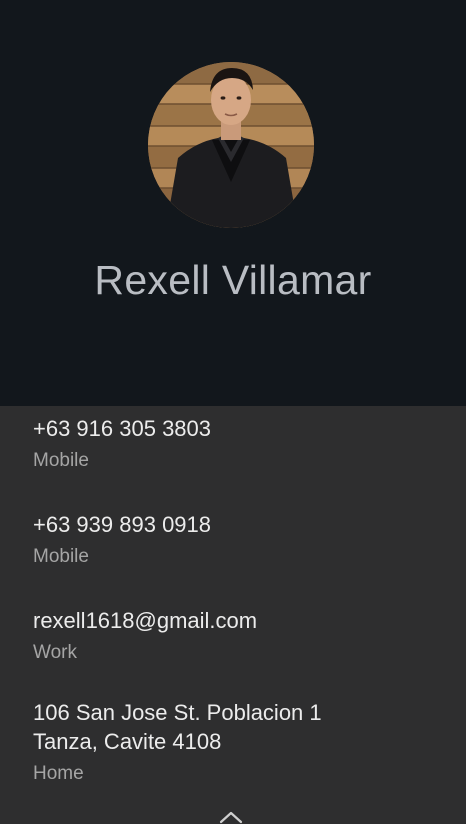 The width and height of the screenshot is (466, 824). Describe the element at coordinates (58, 773) in the screenshot. I see `address-type-label: Home` at that location.